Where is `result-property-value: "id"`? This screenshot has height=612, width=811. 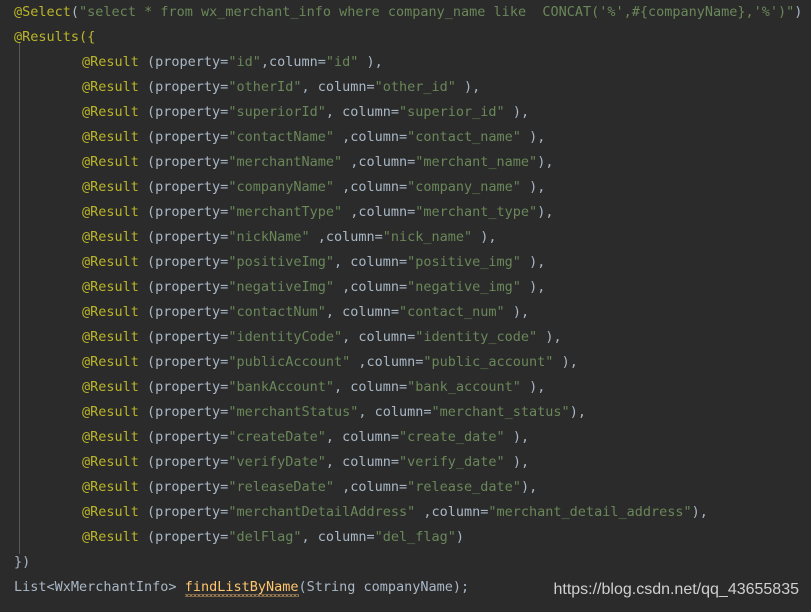
result-property-value: "id" is located at coordinates (244, 62).